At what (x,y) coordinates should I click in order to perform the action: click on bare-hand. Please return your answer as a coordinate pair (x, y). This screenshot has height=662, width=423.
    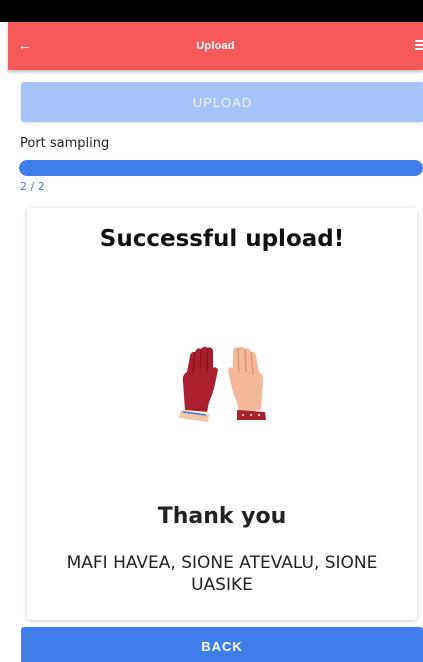
    Looking at the image, I should click on (247, 383).